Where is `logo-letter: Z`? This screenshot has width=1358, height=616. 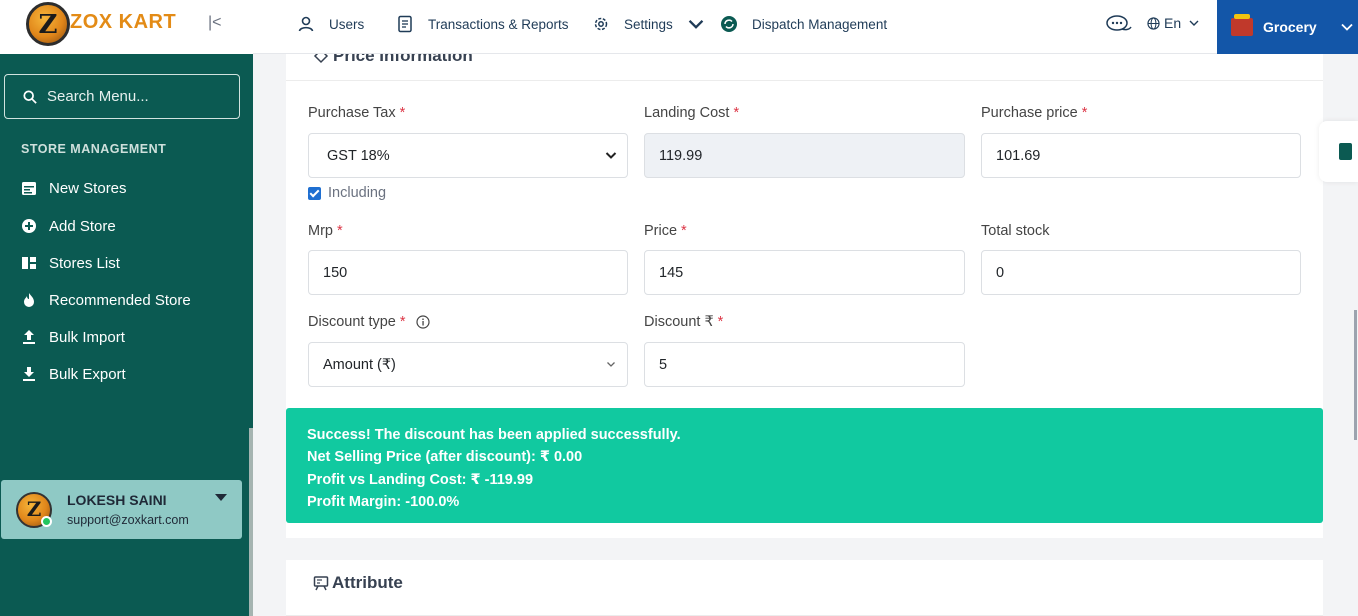
logo-letter: Z is located at coordinates (48, 25).